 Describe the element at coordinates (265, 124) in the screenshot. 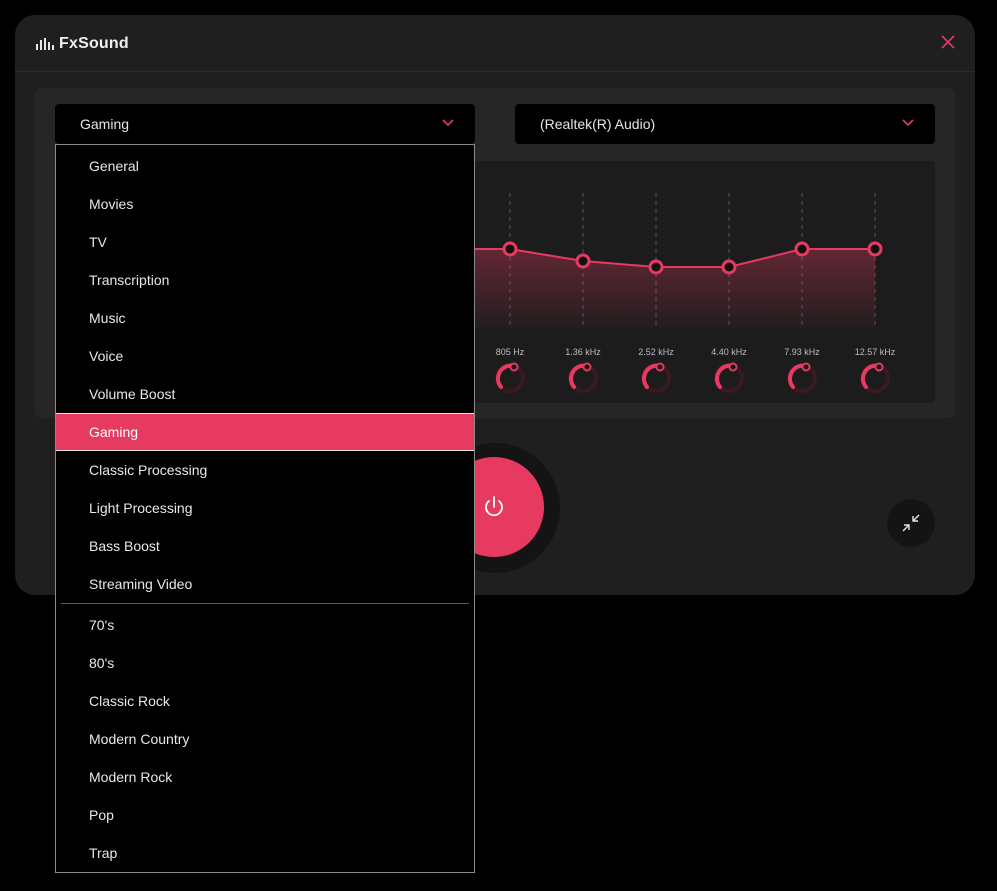

I see `preset-select: Gaming` at that location.